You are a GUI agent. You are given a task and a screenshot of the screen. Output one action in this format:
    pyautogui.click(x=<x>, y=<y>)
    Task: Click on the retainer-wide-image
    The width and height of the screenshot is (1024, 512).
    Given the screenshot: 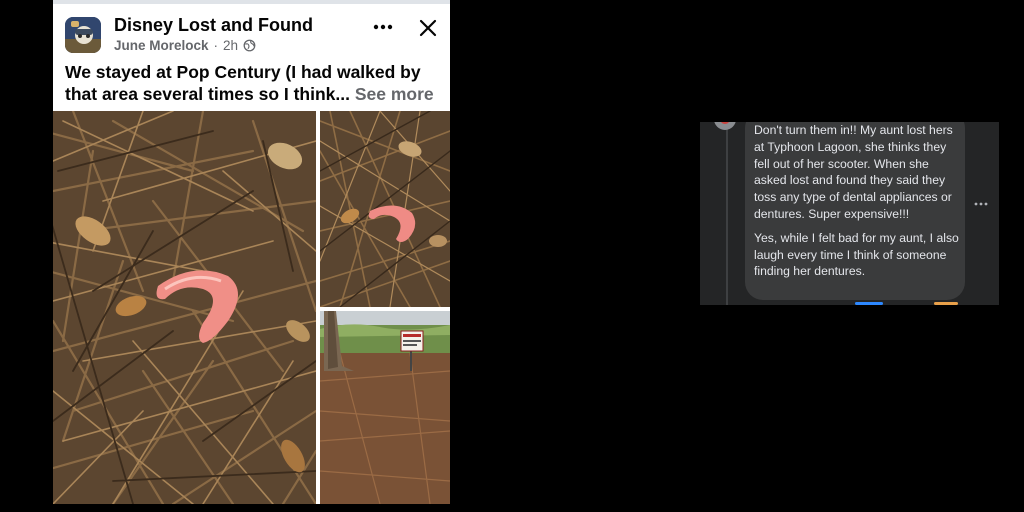 What is the action you would take?
    pyautogui.click(x=385, y=209)
    